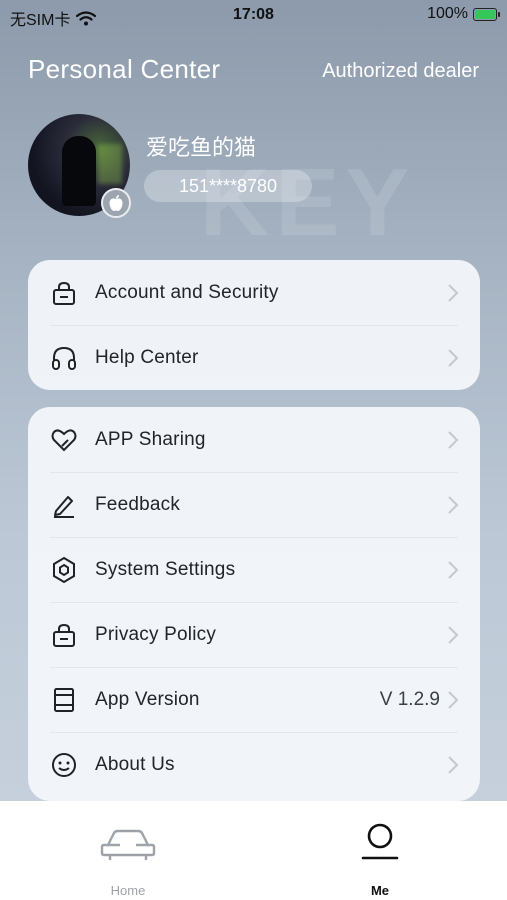 The width and height of the screenshot is (507, 900). Describe the element at coordinates (64, 440) in the screenshot. I see `heart-icon` at that location.